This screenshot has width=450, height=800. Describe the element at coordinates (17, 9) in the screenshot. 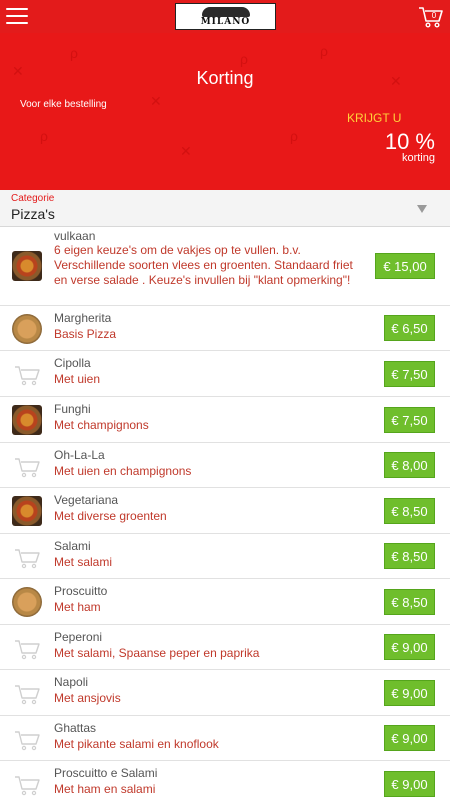

I see `hamburger-menu-icon` at that location.